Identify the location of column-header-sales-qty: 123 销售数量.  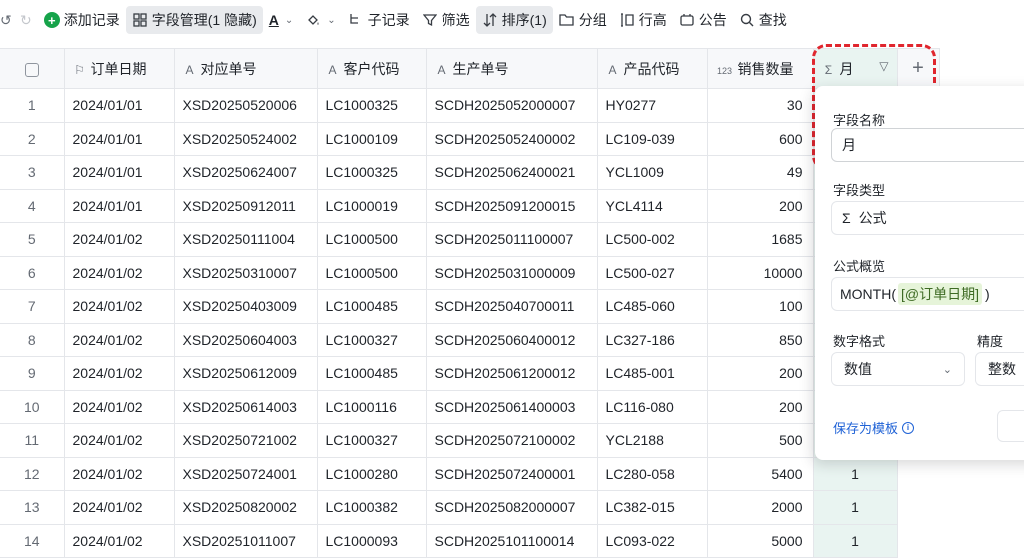
(760, 68).